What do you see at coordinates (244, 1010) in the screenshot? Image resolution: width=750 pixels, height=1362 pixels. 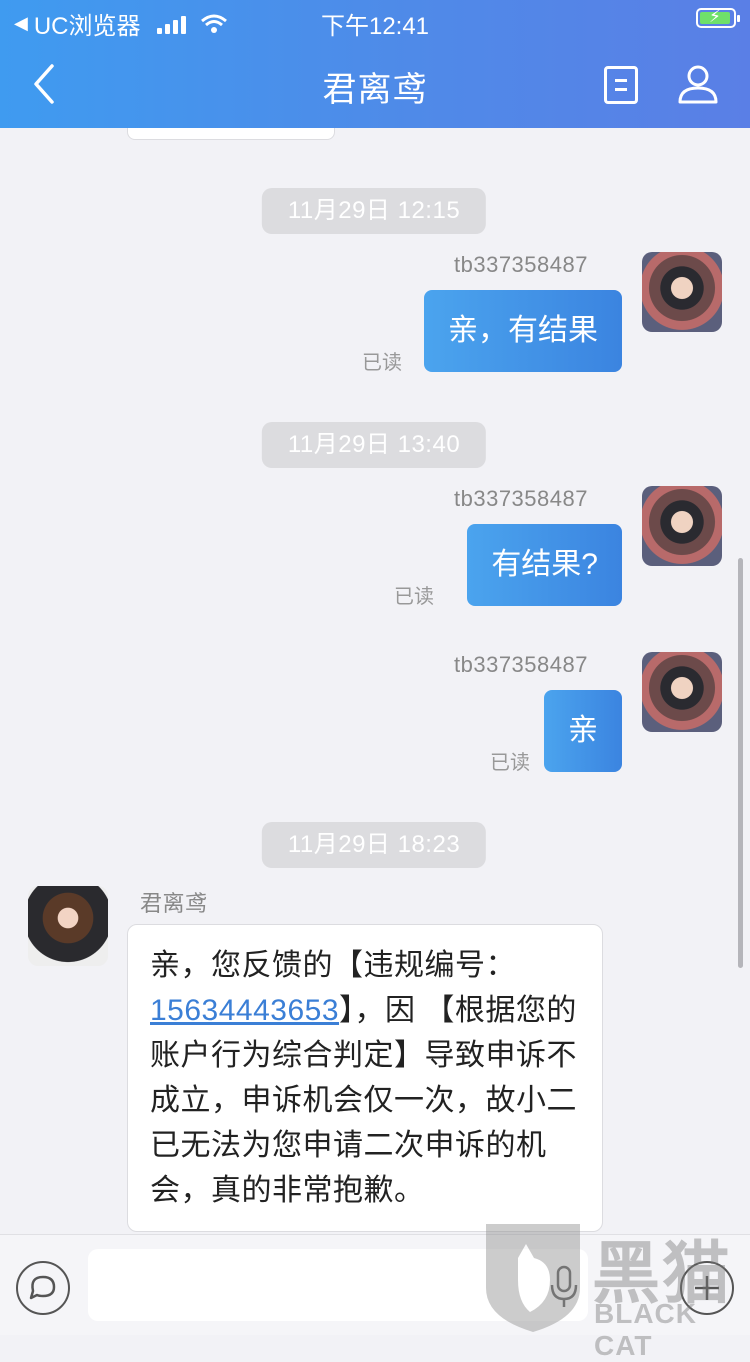 I see `violation-number-link: 15634443653` at bounding box center [244, 1010].